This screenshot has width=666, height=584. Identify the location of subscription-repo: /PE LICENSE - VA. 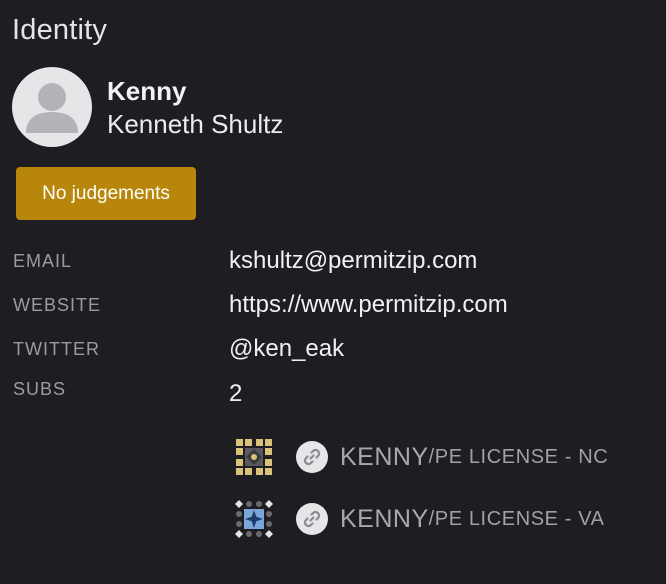
(517, 519).